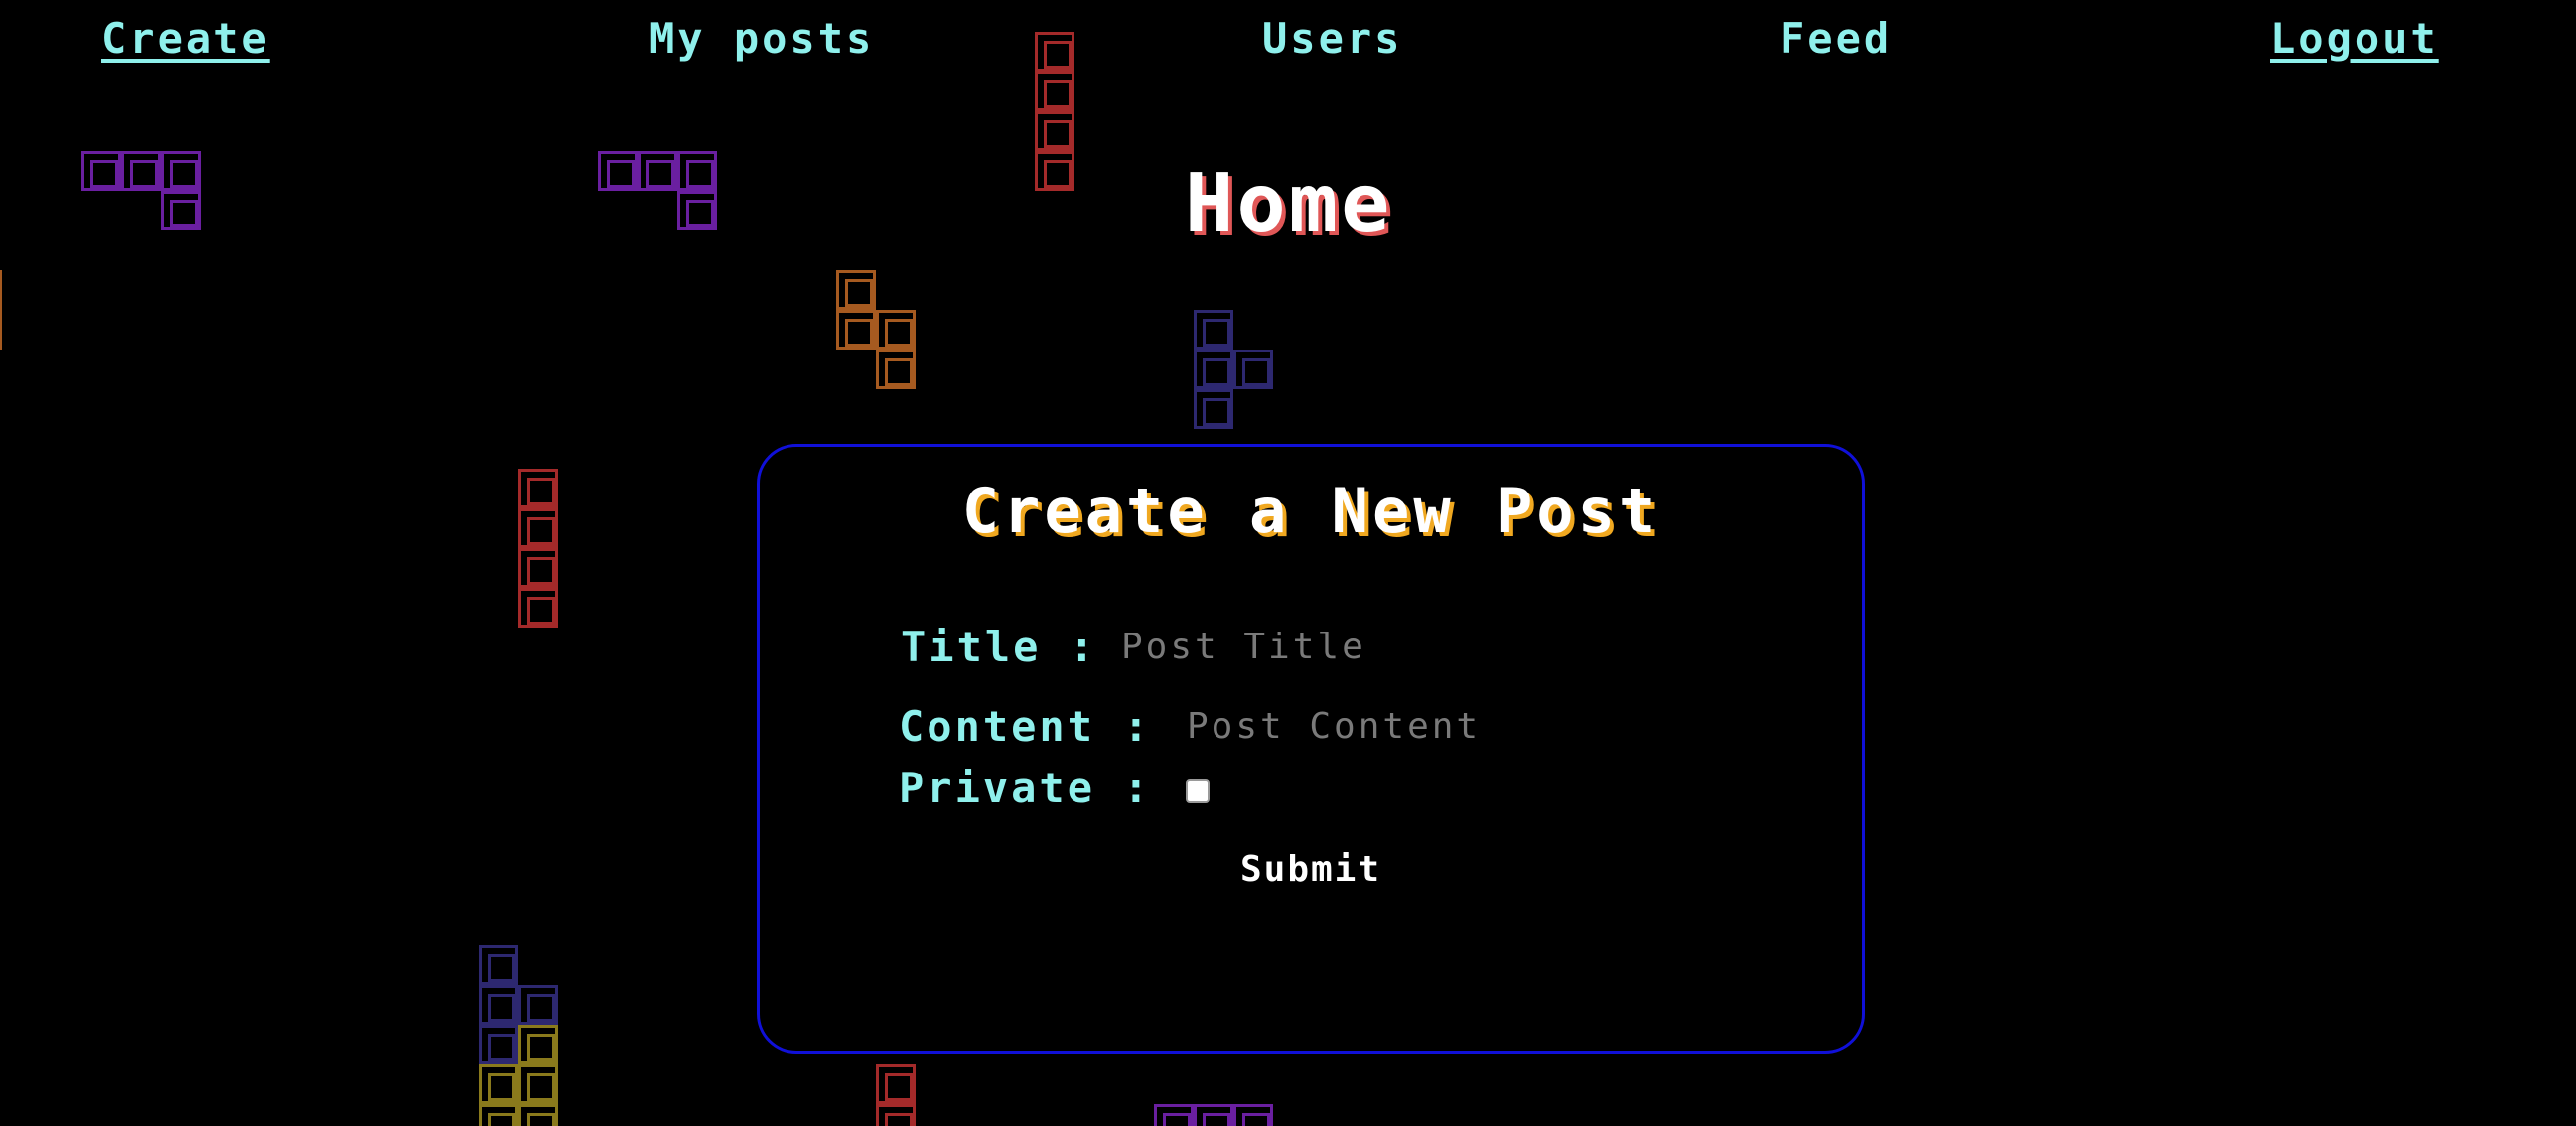 The height and width of the screenshot is (1126, 2576). What do you see at coordinates (1289, 204) in the screenshot?
I see `page-title: Home` at bounding box center [1289, 204].